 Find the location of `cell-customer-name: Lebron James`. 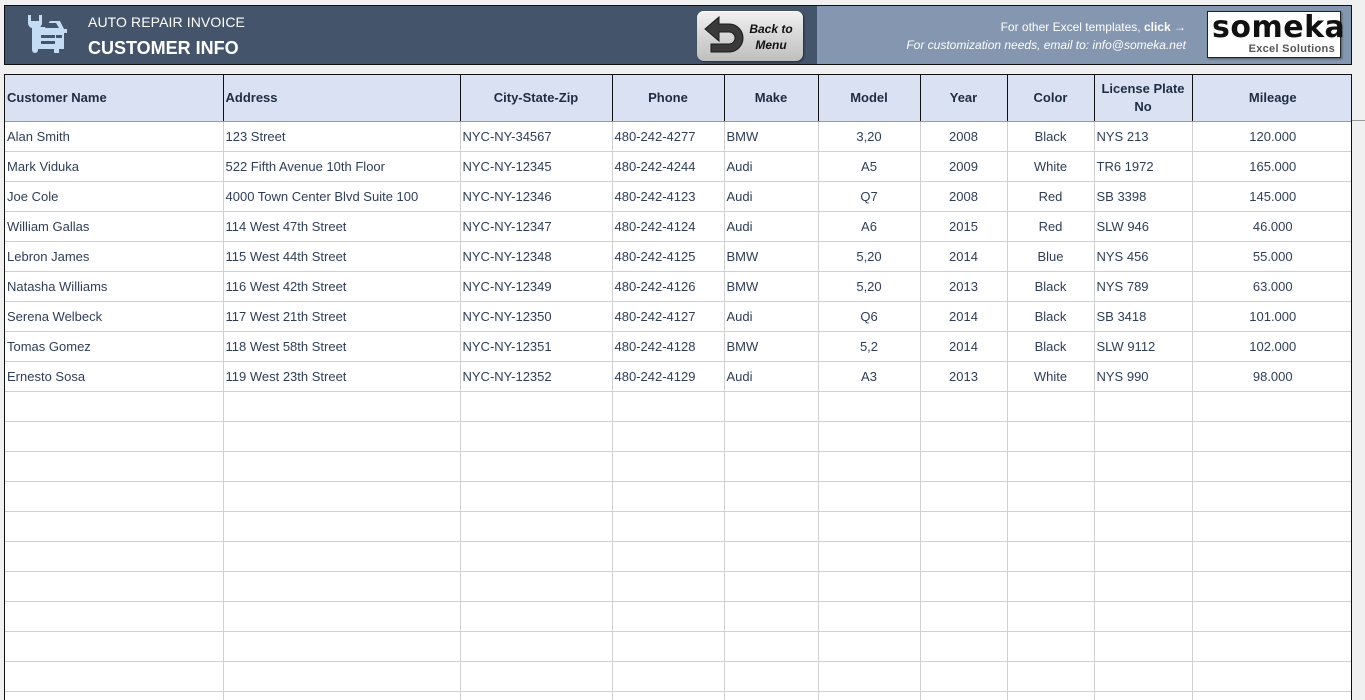

cell-customer-name: Lebron James is located at coordinates (114, 256).